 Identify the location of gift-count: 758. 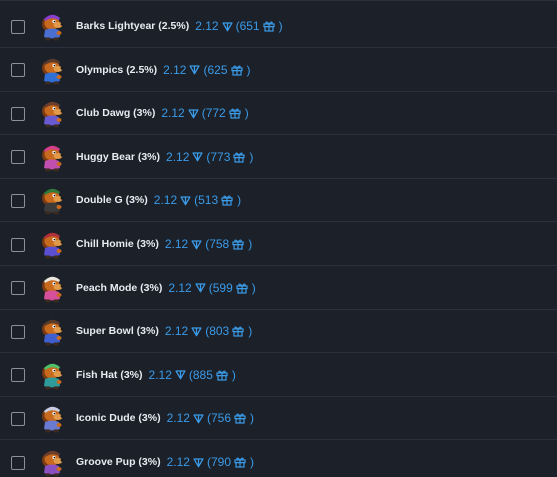
(219, 244).